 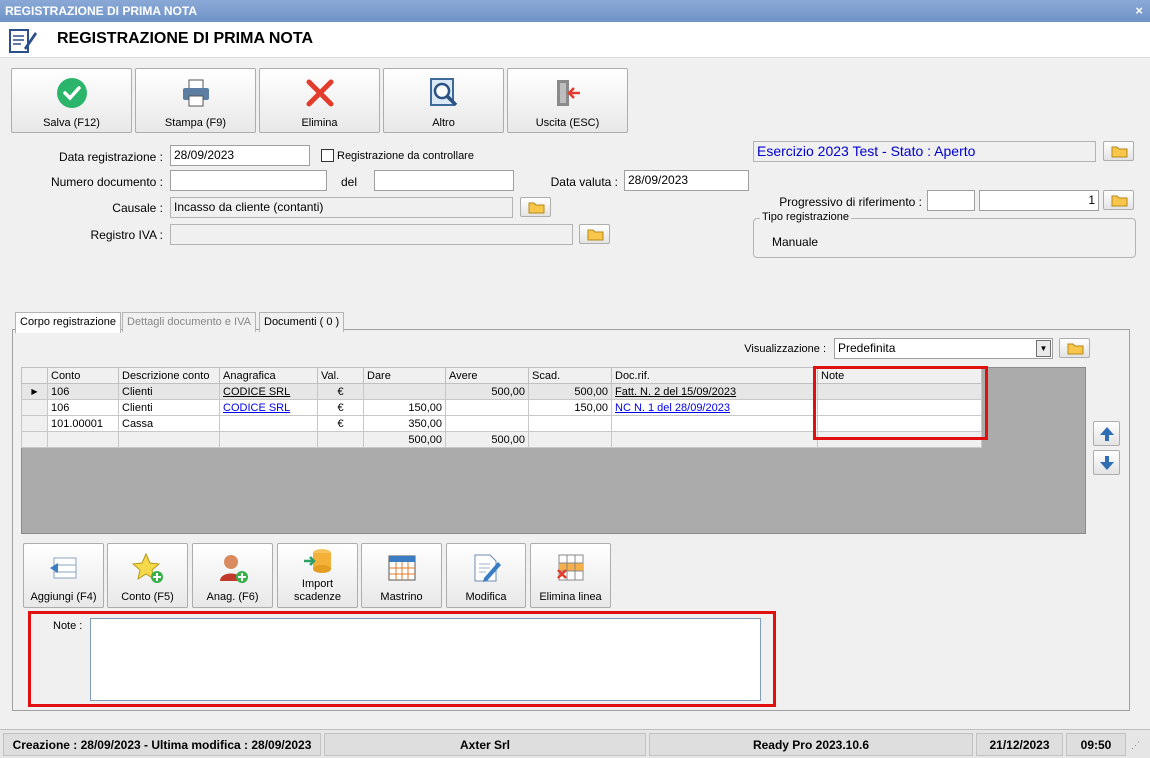 I want to click on move-up-button, so click(x=1106, y=433).